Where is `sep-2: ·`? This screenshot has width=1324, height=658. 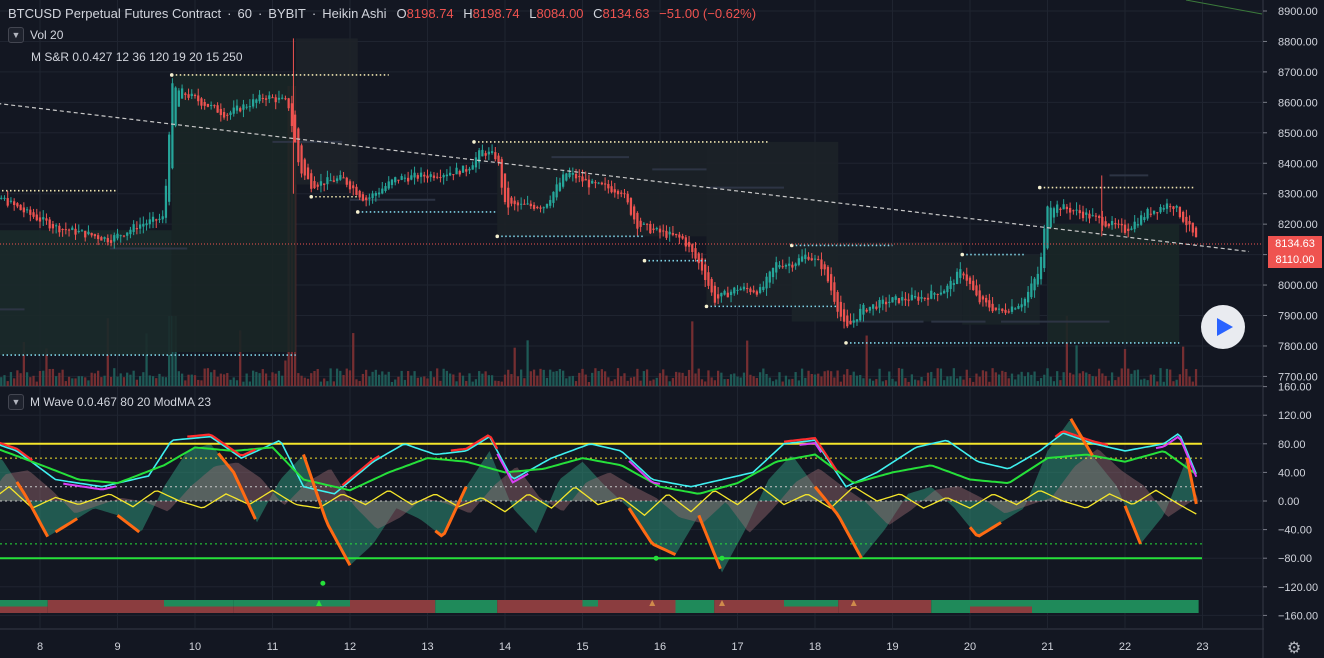
sep-2: · is located at coordinates (260, 13).